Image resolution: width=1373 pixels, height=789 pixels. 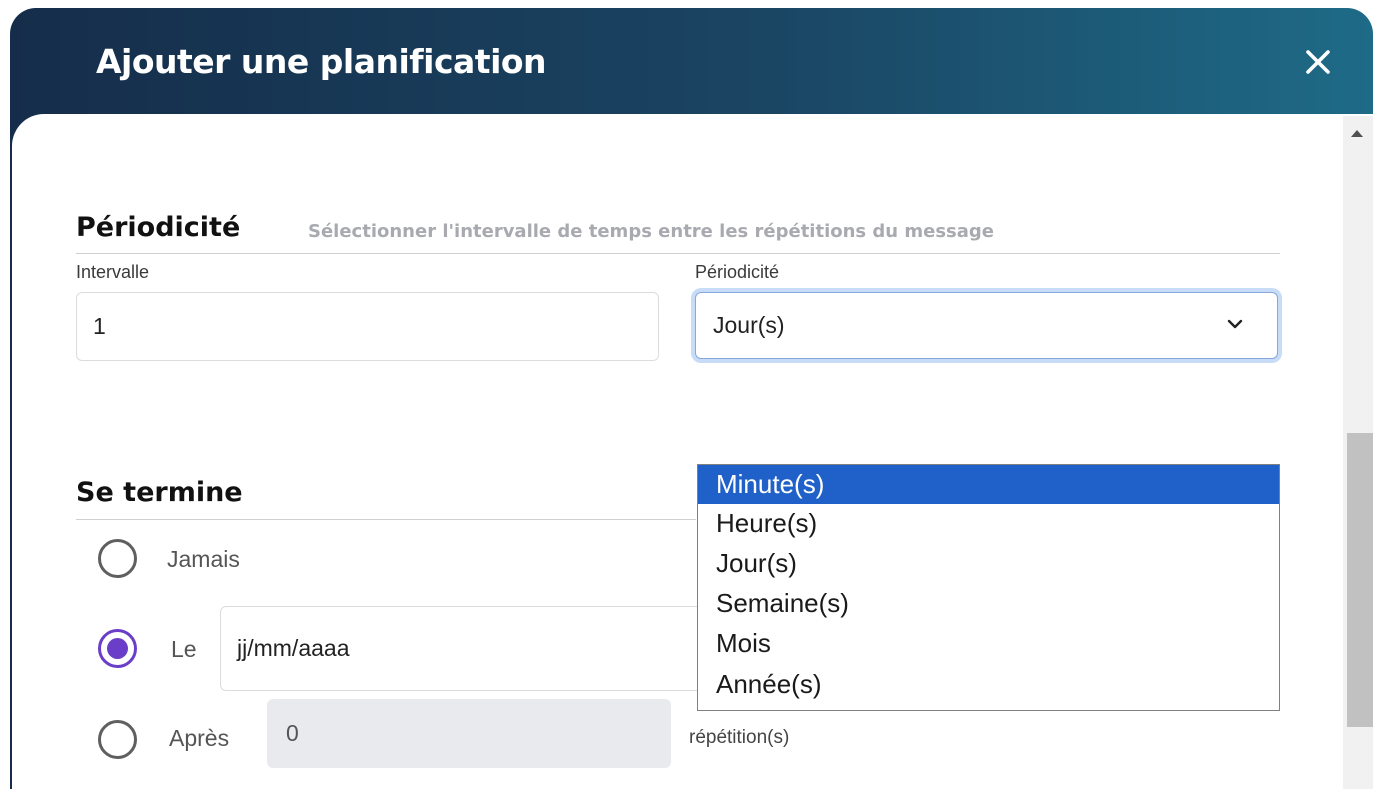 What do you see at coordinates (988, 563) in the screenshot?
I see `option-days: Jour(s)` at bounding box center [988, 563].